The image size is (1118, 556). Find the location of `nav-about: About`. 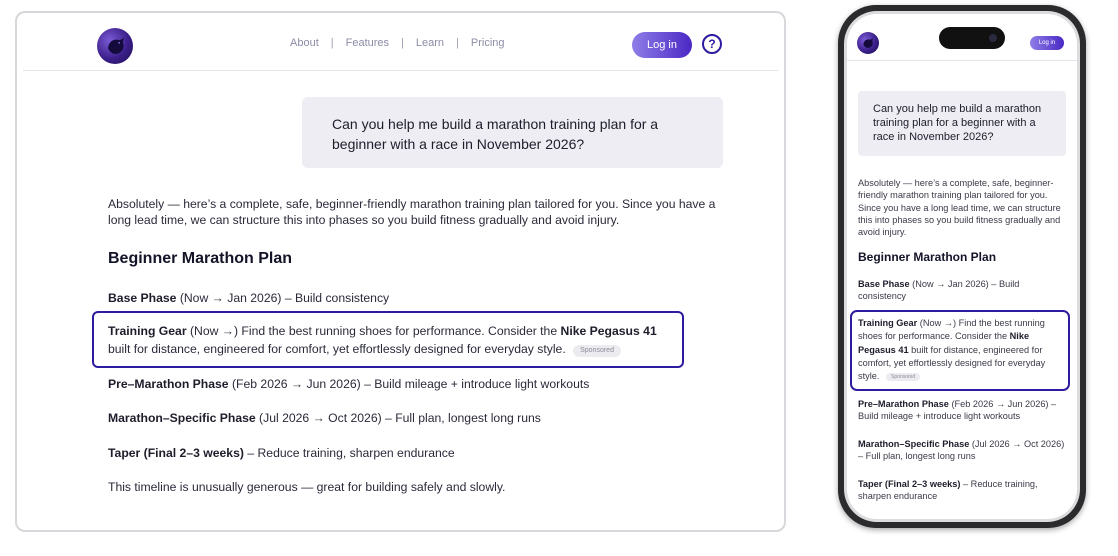

nav-about: About is located at coordinates (304, 43).